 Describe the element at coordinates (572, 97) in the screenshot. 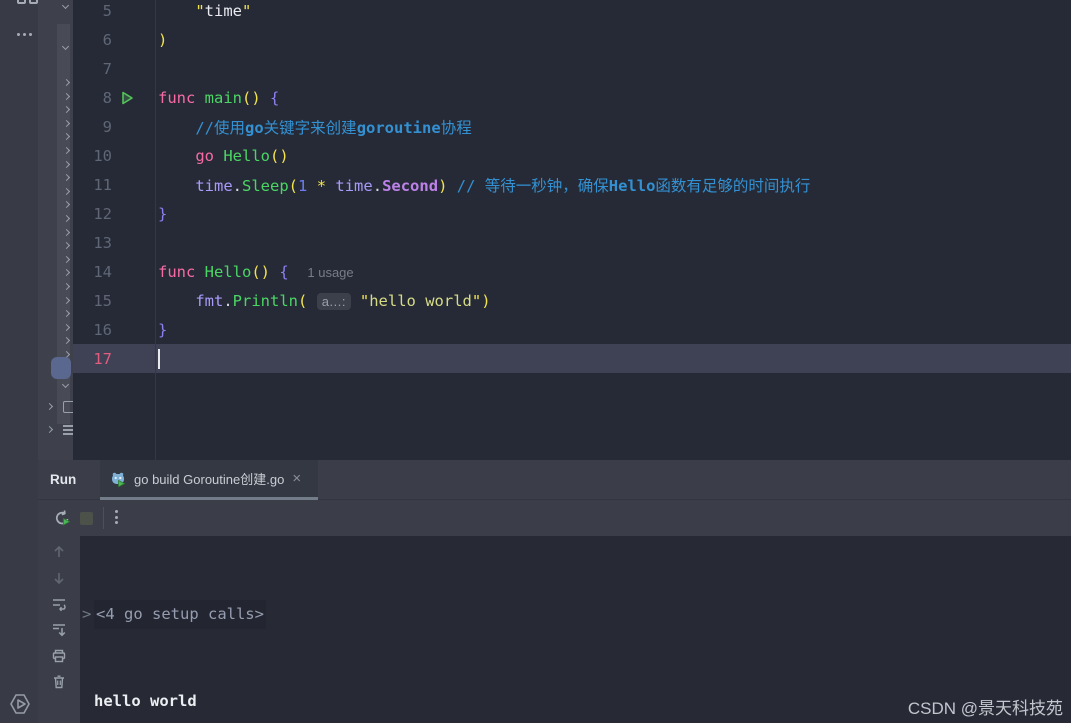

I see `editor-line: 8 func main() {` at that location.